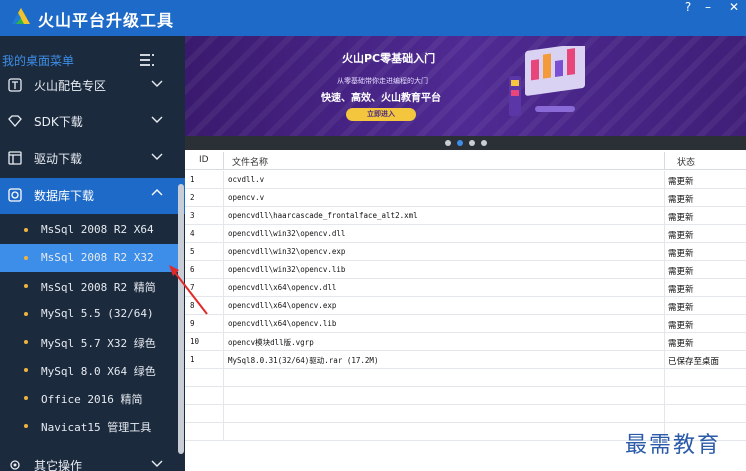 The height and width of the screenshot is (471, 746). Describe the element at coordinates (58, 122) in the screenshot. I see `category-label: SDK下载` at that location.